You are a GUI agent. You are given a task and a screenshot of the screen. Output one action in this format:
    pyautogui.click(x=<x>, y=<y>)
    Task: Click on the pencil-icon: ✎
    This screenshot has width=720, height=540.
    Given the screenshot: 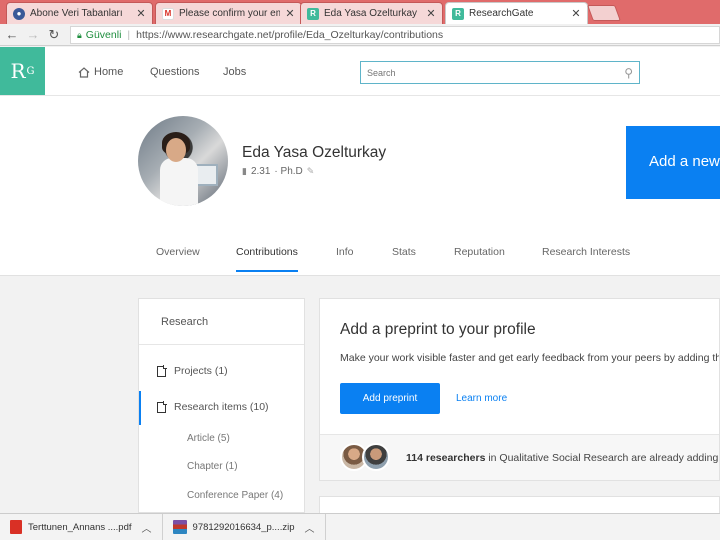 What is the action you would take?
    pyautogui.click(x=311, y=171)
    